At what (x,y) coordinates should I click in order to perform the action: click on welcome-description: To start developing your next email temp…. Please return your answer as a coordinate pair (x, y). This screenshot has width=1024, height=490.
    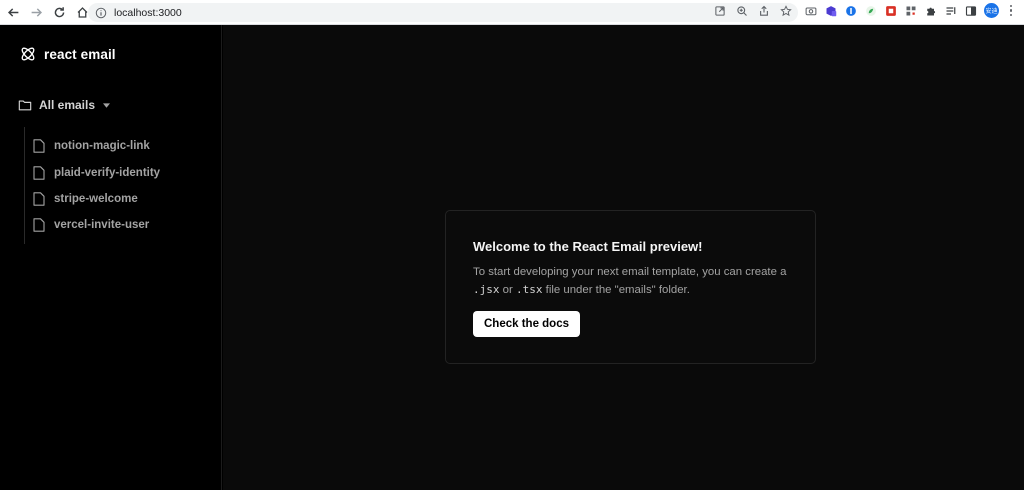
    Looking at the image, I should click on (630, 281).